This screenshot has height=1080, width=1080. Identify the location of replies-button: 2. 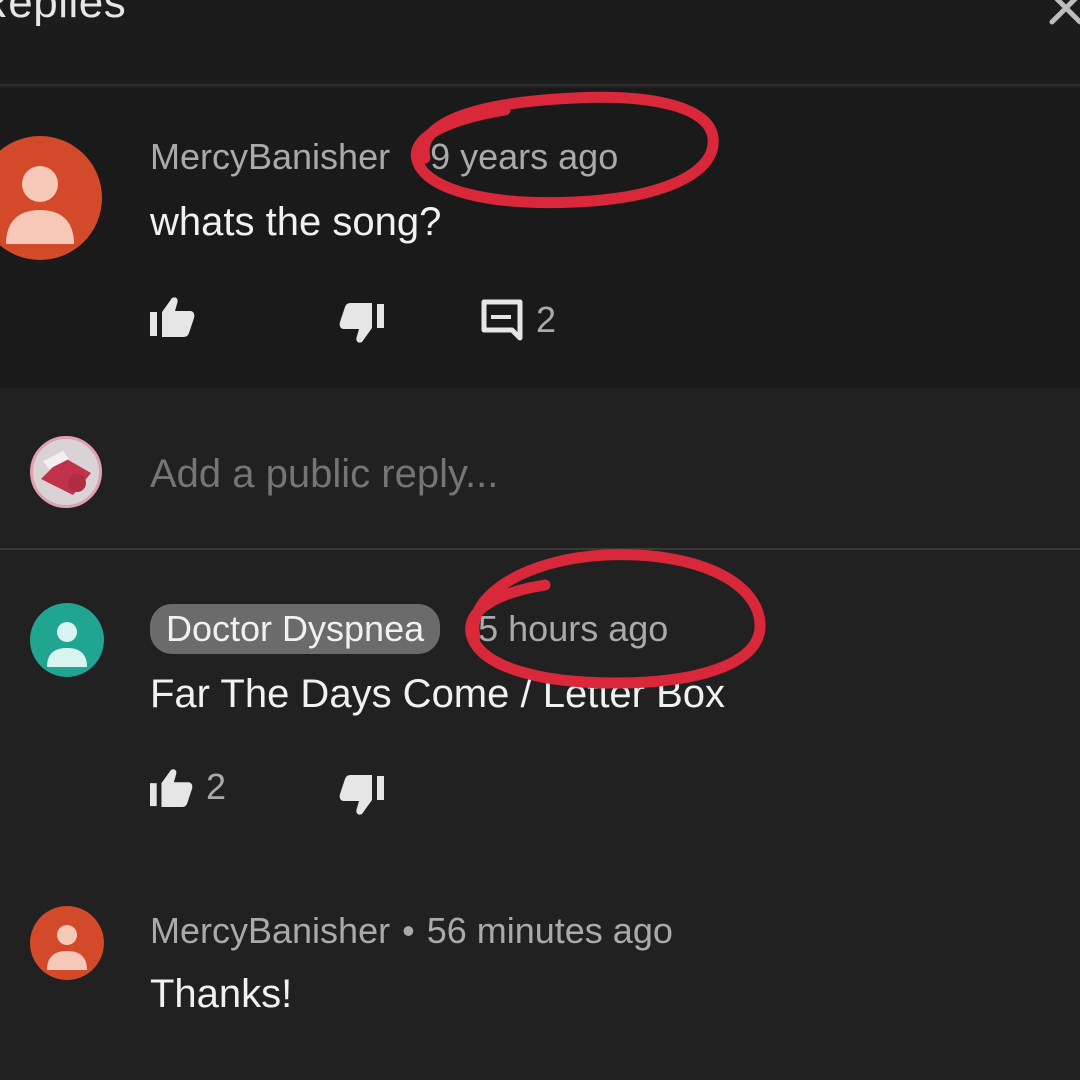
(518, 320).